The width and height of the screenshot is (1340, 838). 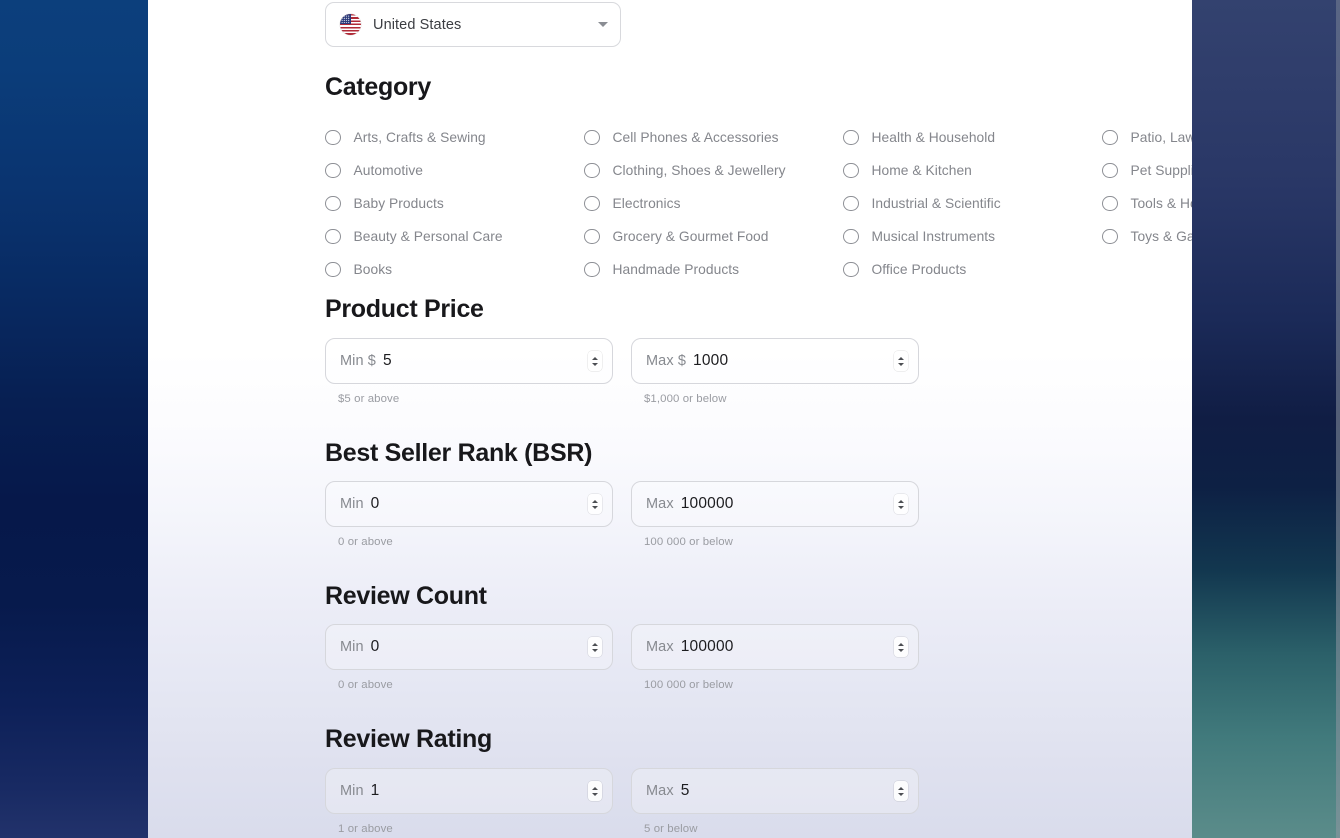 I want to click on review-rating-max-helper: 5 or below, so click(x=671, y=829).